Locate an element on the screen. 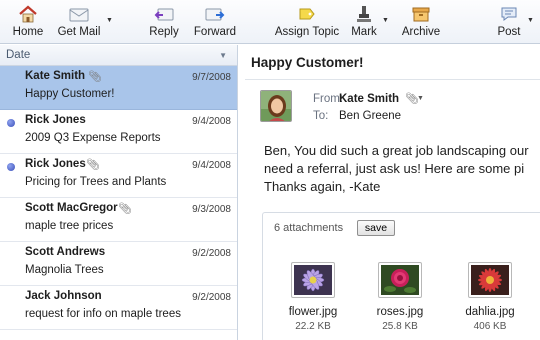 This screenshot has height=340, width=540. list-item-subject: maple tree prices is located at coordinates (69, 226).